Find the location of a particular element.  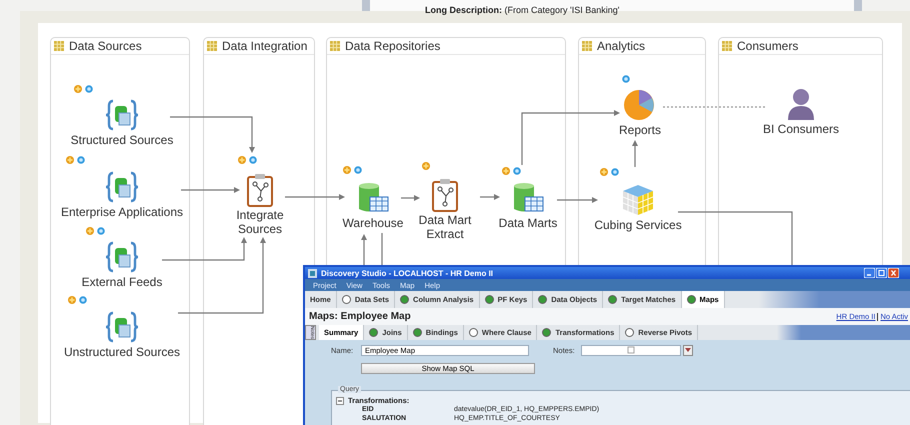

node-label: Data Mart Extract is located at coordinates (445, 227).